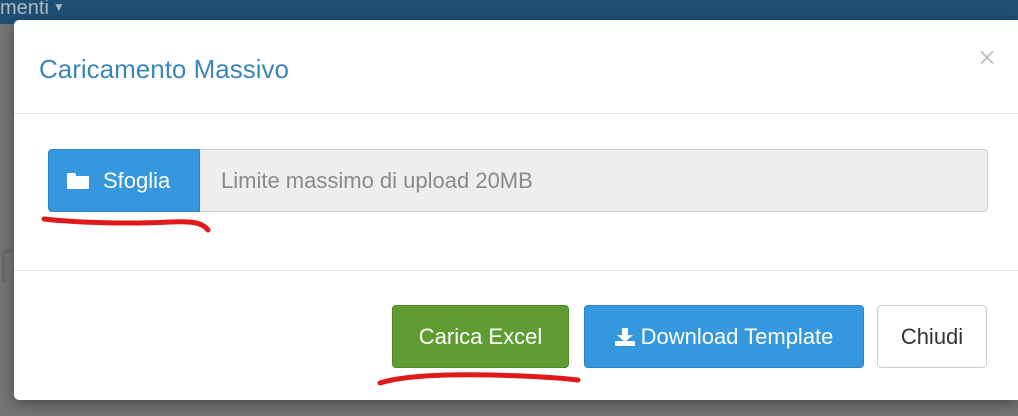 The width and height of the screenshot is (1018, 416). What do you see at coordinates (78, 181) in the screenshot?
I see `folder-open-icon` at bounding box center [78, 181].